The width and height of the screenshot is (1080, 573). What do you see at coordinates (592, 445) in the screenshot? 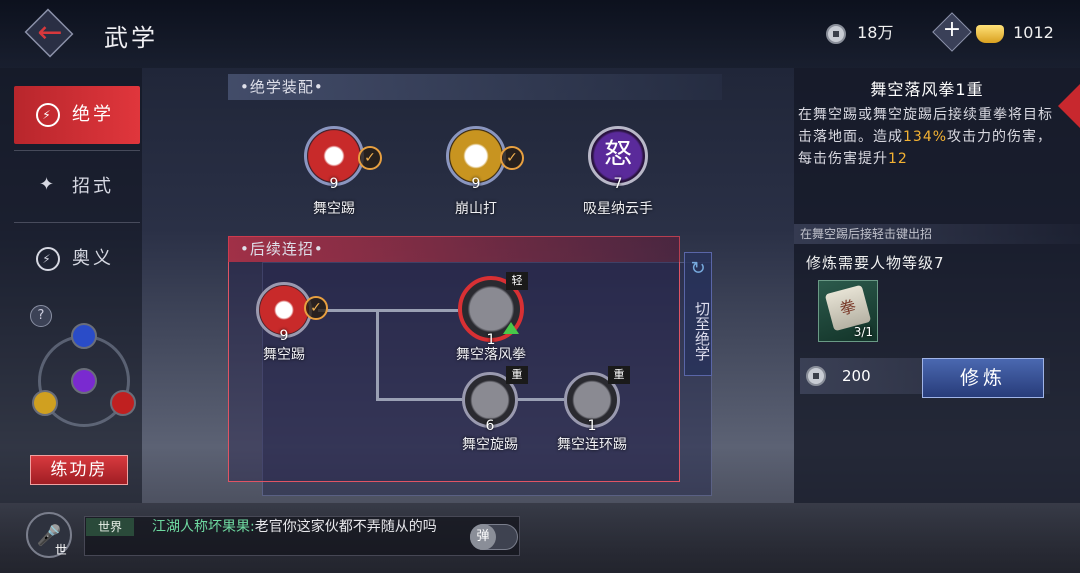
I see `skill-name: 舞空连环踢` at bounding box center [592, 445].